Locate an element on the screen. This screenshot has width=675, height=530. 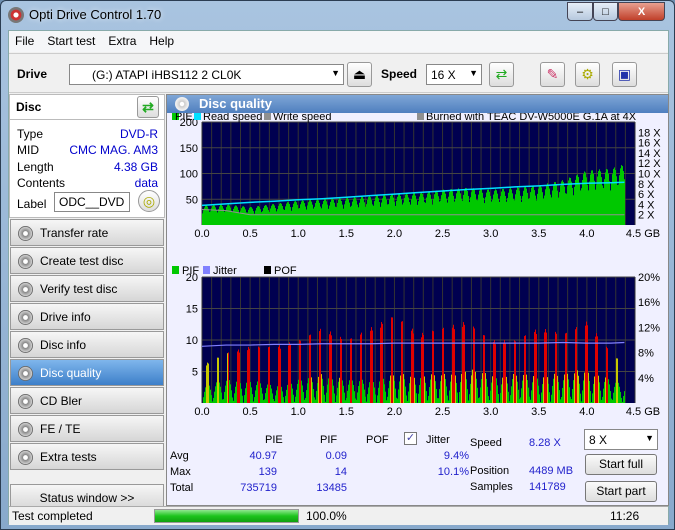
nav-transfer-rate: Transfer rate is located at coordinates (87, 232).